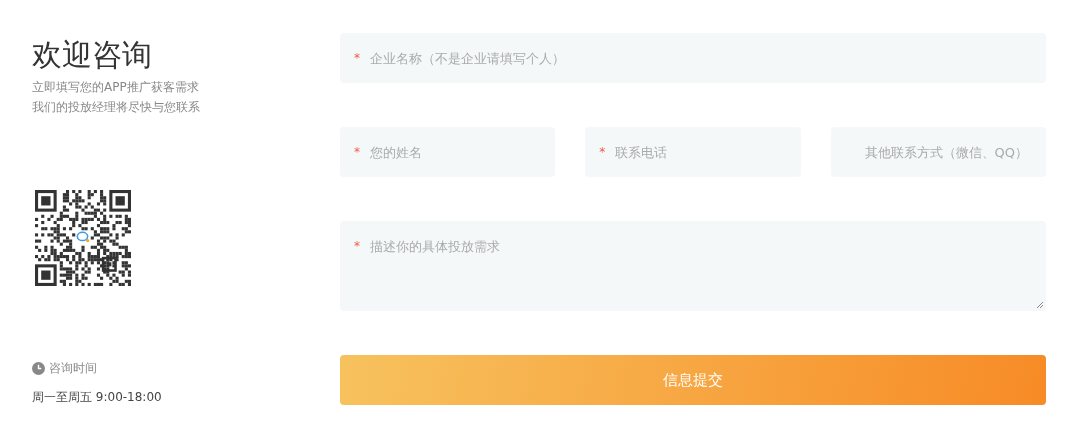 The height and width of the screenshot is (441, 1080). I want to click on resize-handle-icon, so click(1040, 305).